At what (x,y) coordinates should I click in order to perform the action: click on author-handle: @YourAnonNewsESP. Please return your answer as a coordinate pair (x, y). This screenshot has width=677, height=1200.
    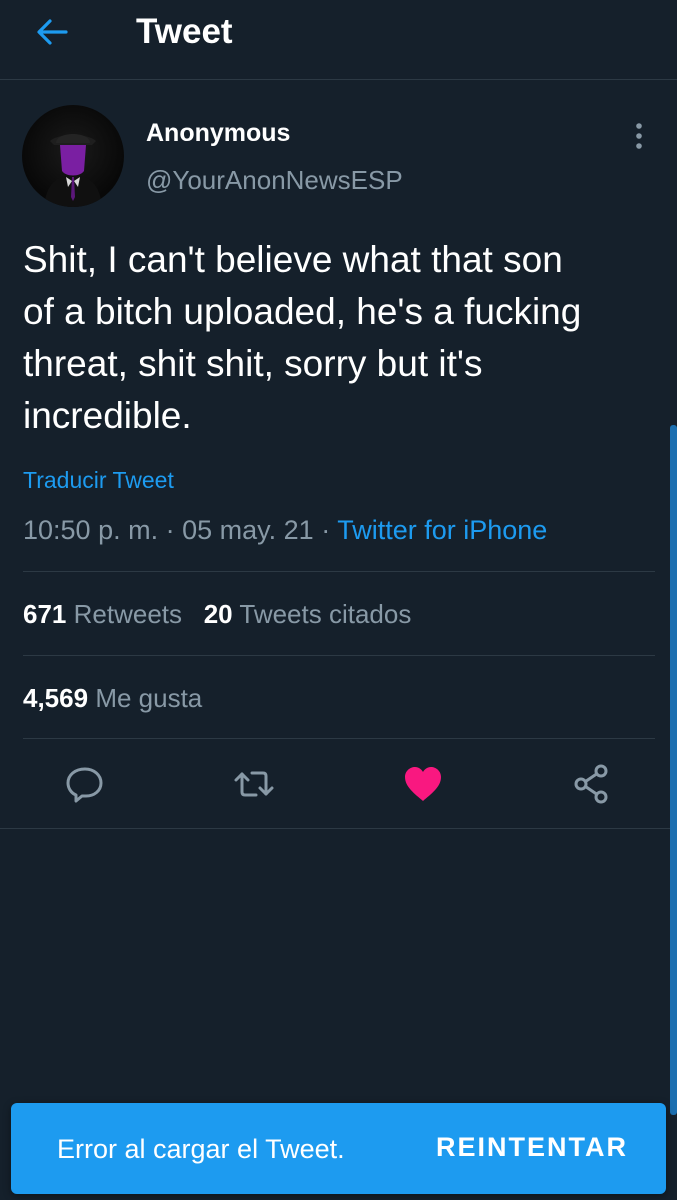
    Looking at the image, I should click on (274, 180).